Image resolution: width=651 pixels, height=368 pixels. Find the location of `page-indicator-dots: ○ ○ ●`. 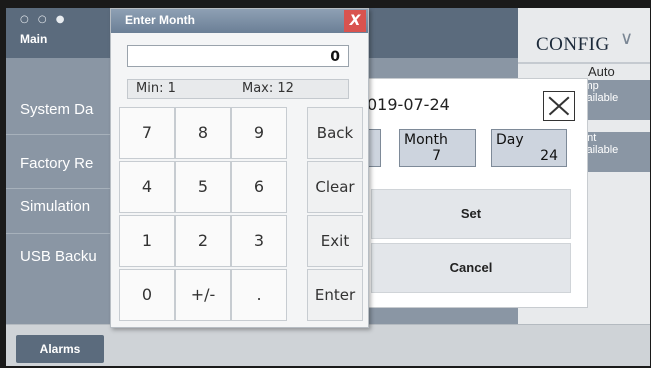

page-indicator-dots: ○ ○ ● is located at coordinates (44, 19).